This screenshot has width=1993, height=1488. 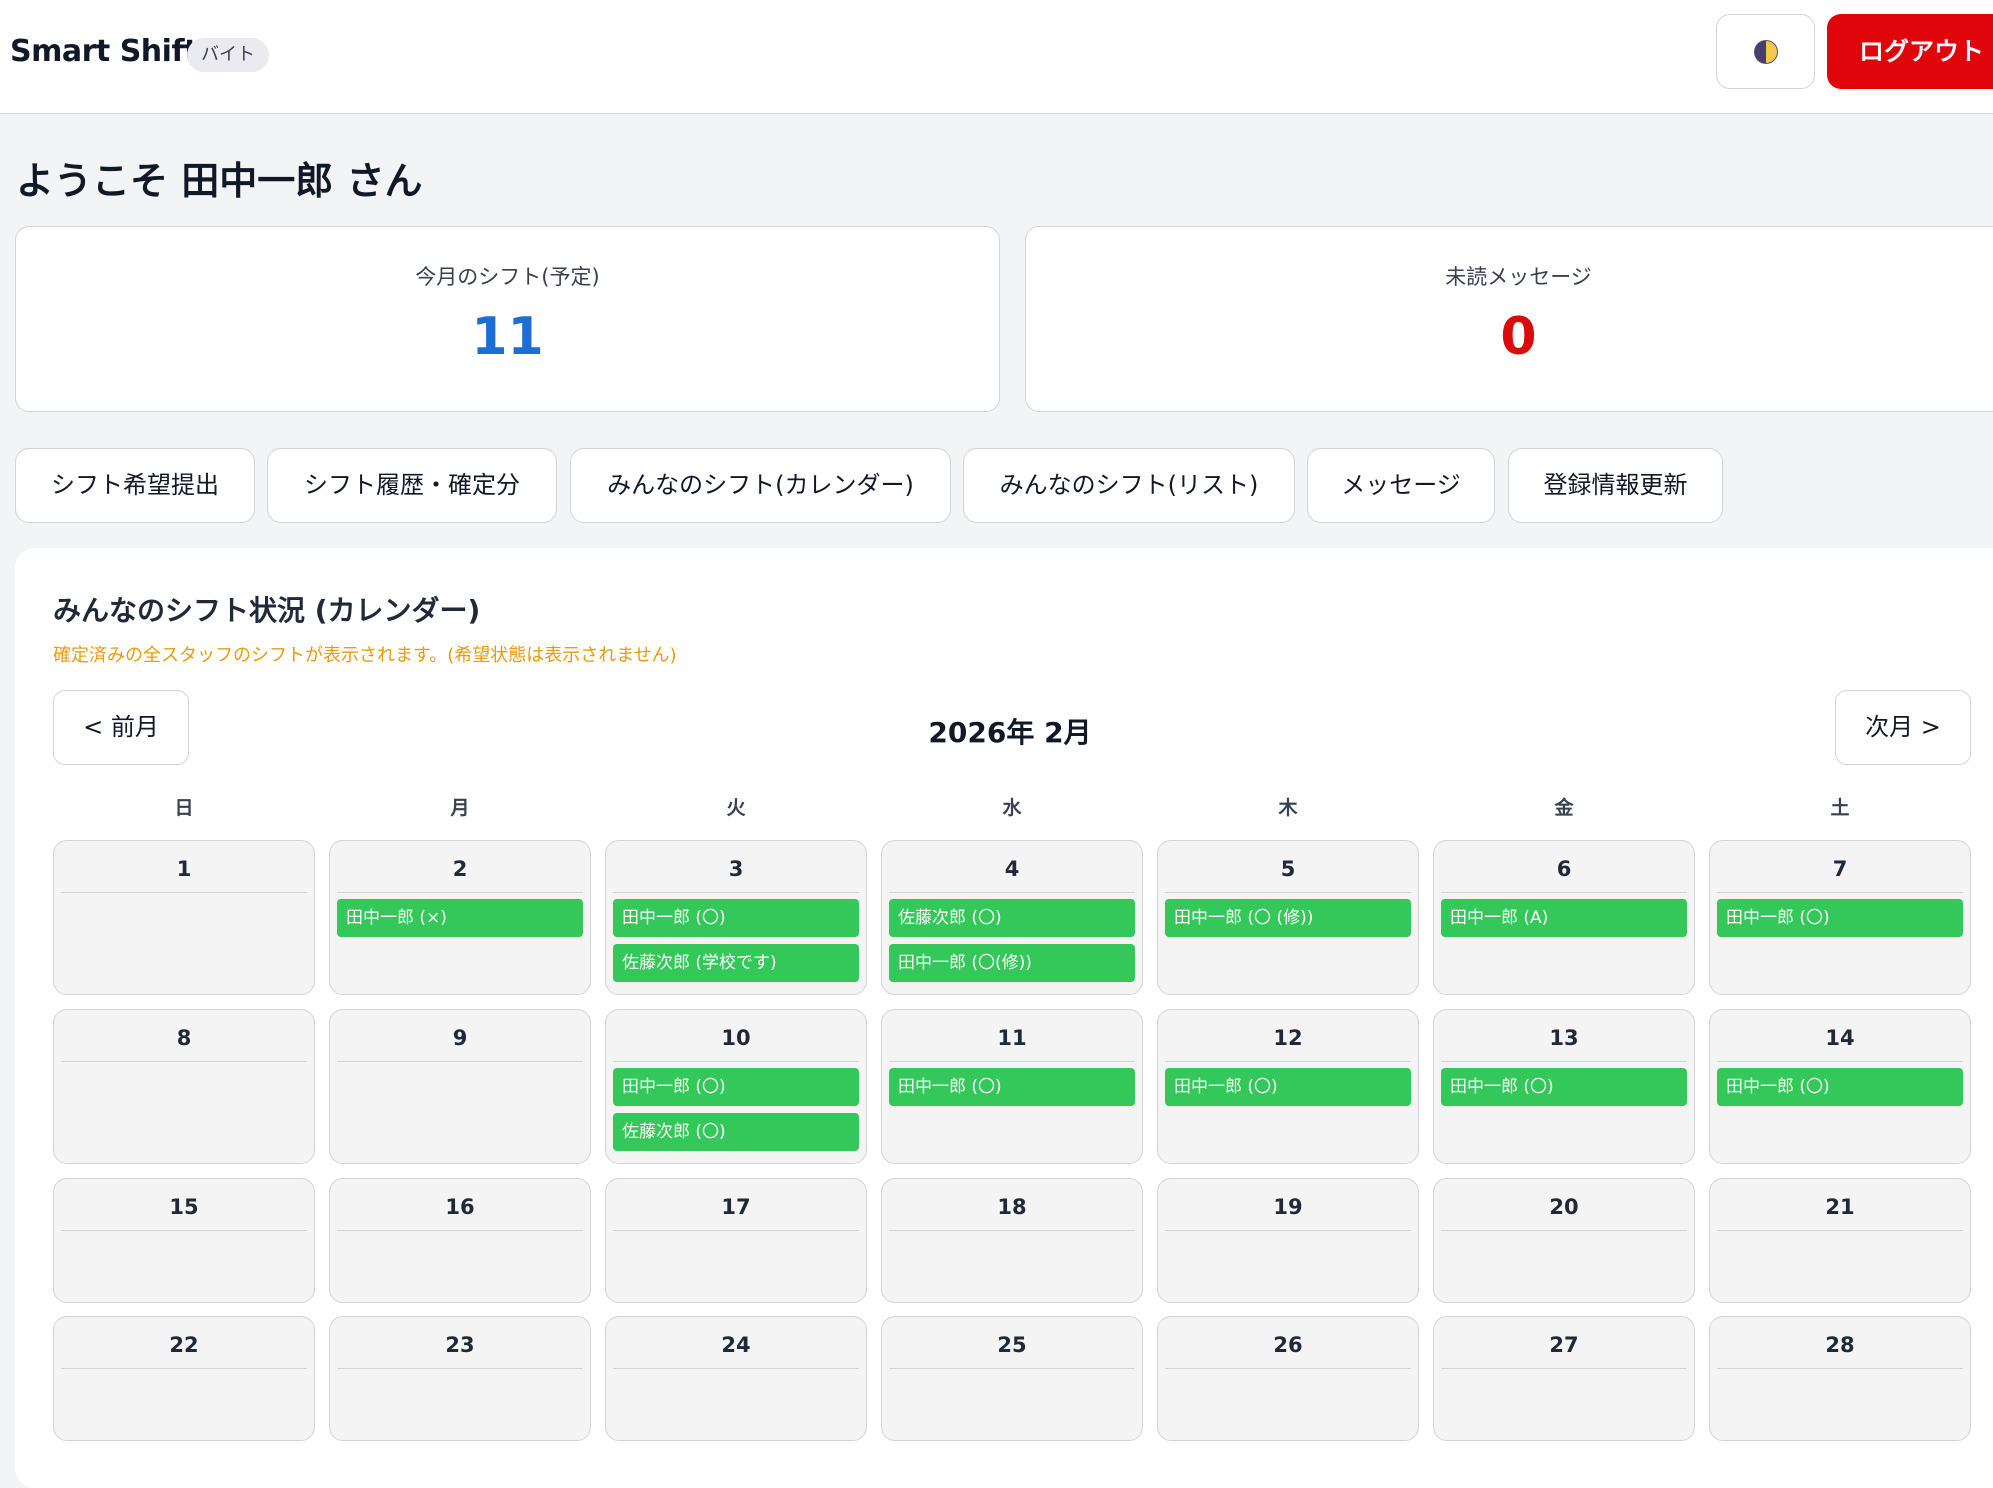 I want to click on calendar-day-cell: 25, so click(x=1012, y=1378).